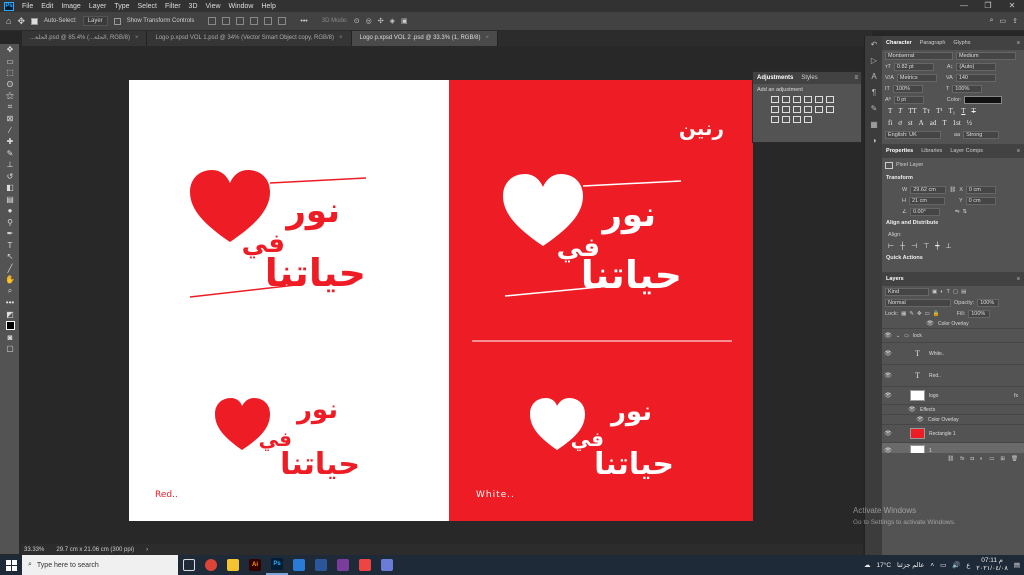 The width and height of the screenshot is (1024, 575). Describe the element at coordinates (916, 77) in the screenshot. I see `kerning-field: Metrics` at that location.